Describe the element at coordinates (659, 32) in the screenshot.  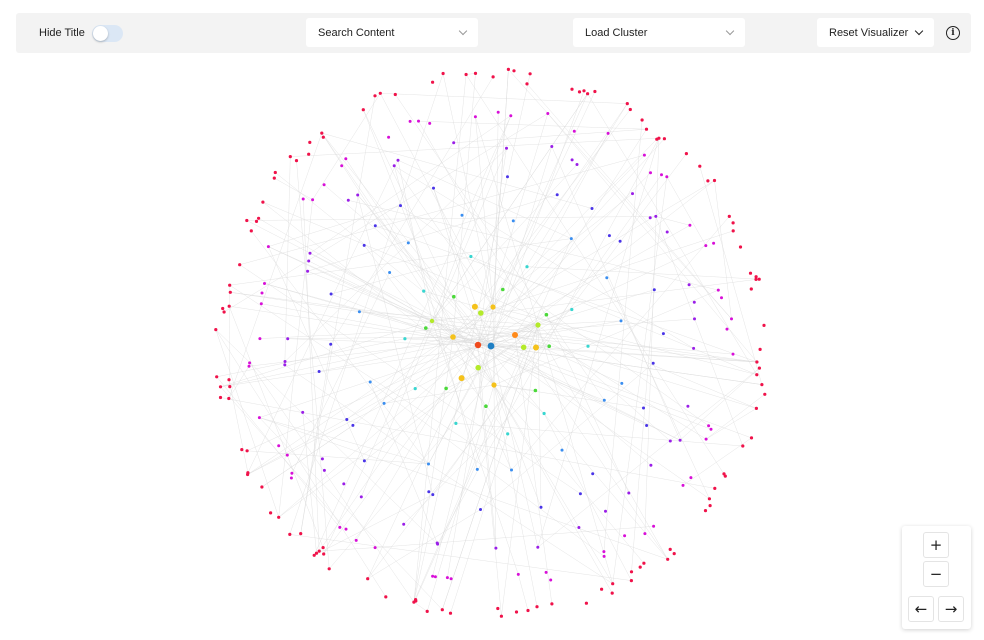
I see `load-cluster-dropdown: Load Cluster` at that location.